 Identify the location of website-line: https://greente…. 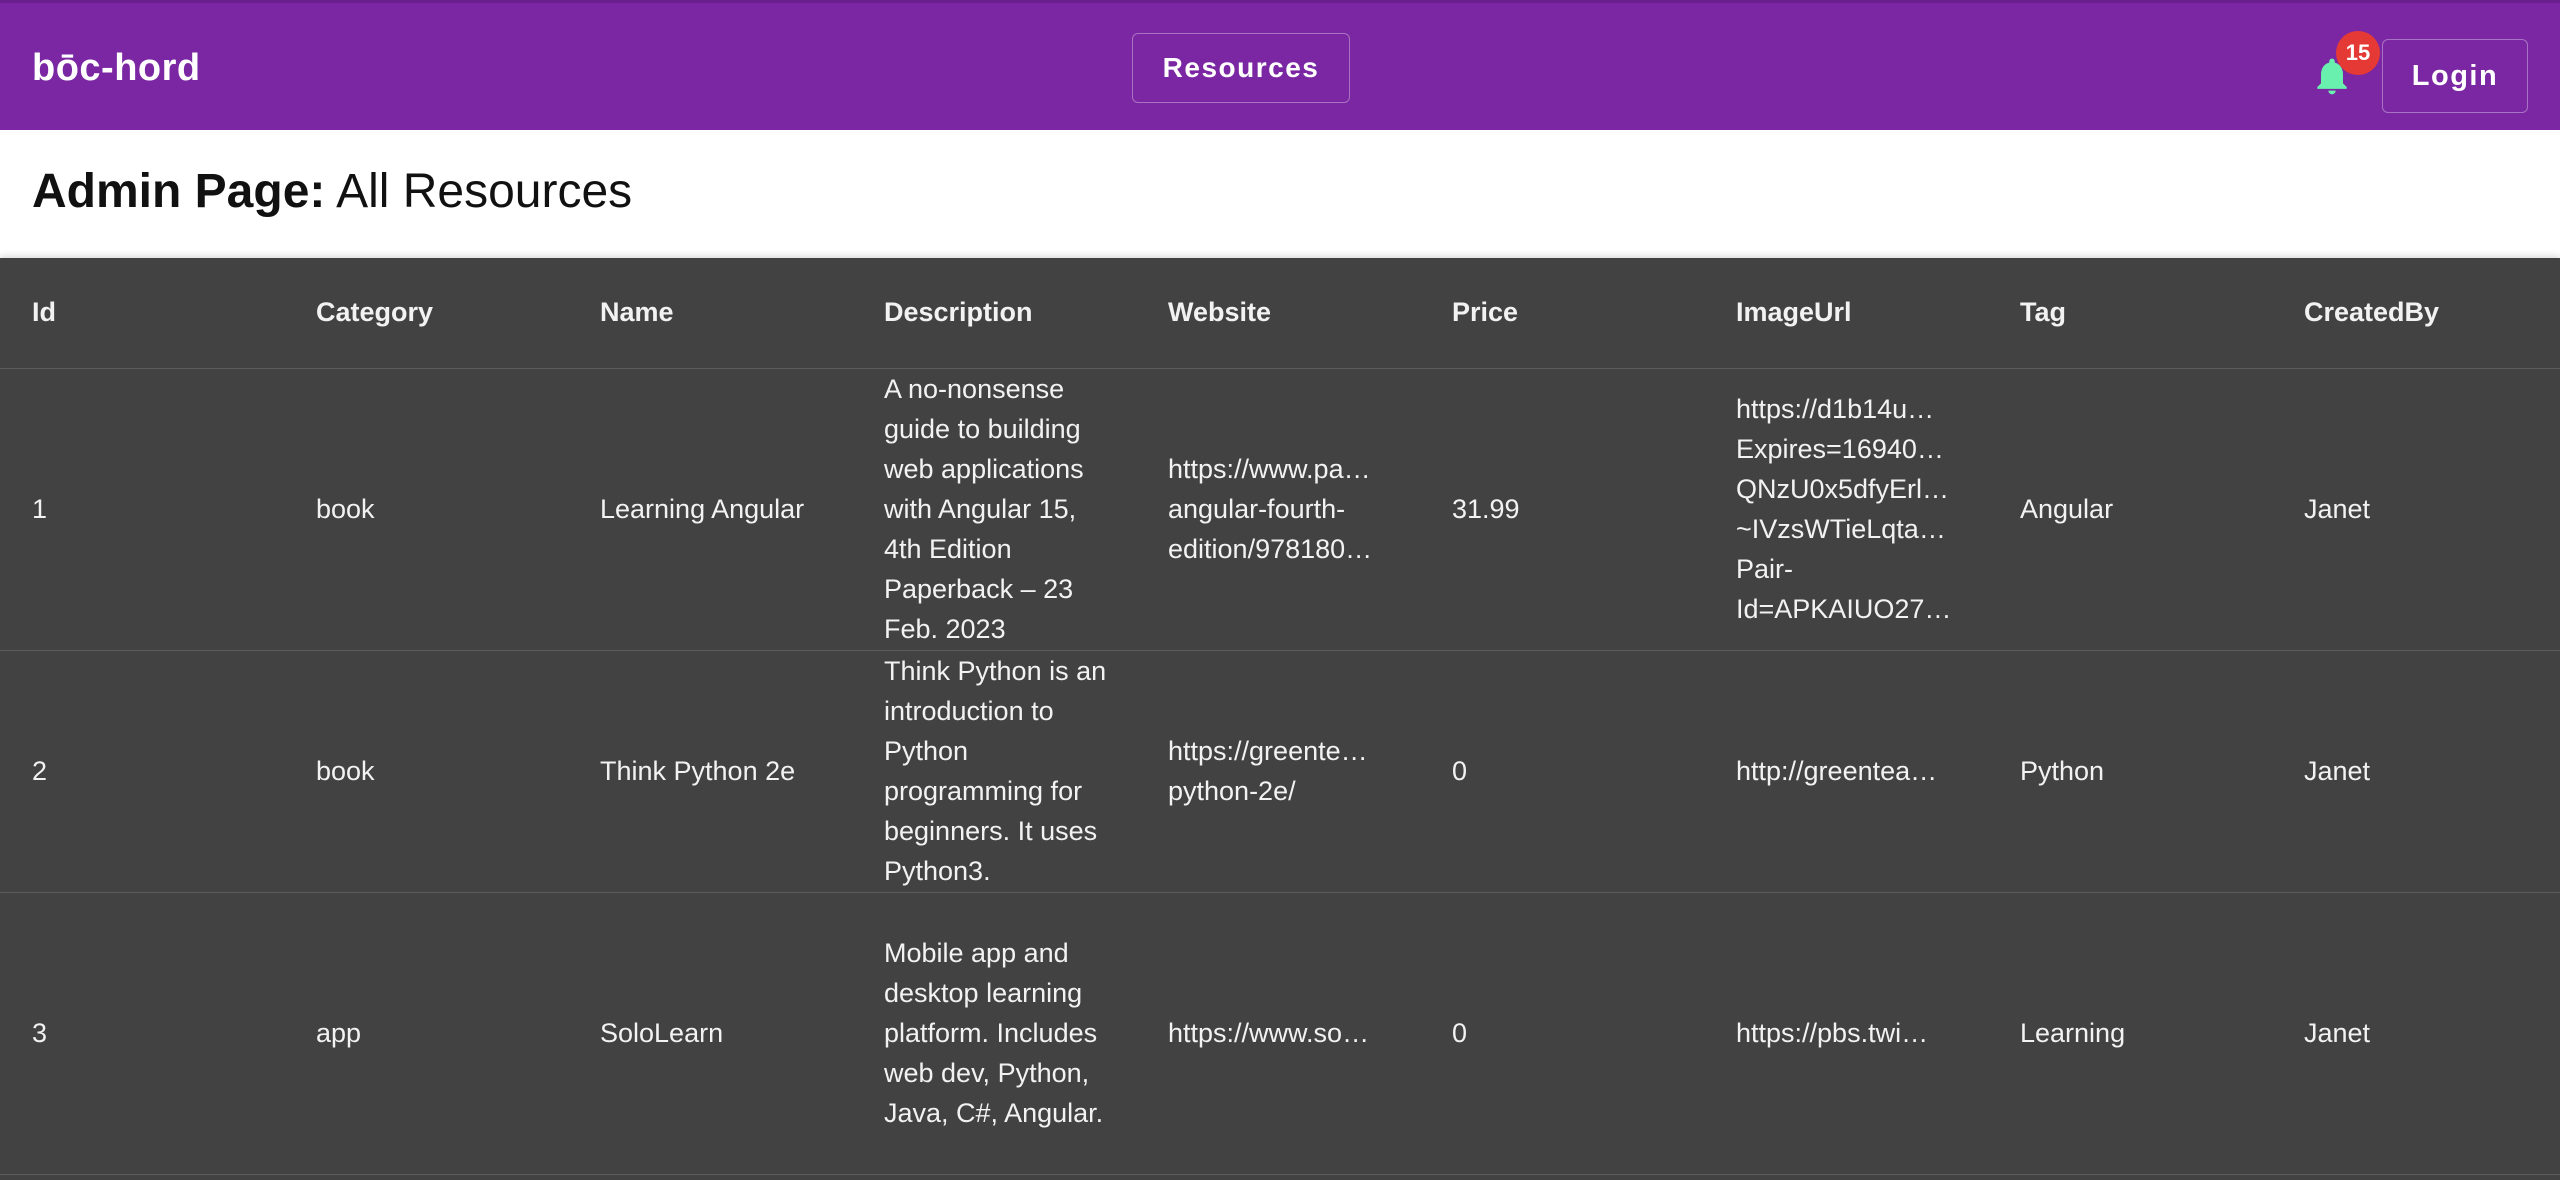
(1268, 751).